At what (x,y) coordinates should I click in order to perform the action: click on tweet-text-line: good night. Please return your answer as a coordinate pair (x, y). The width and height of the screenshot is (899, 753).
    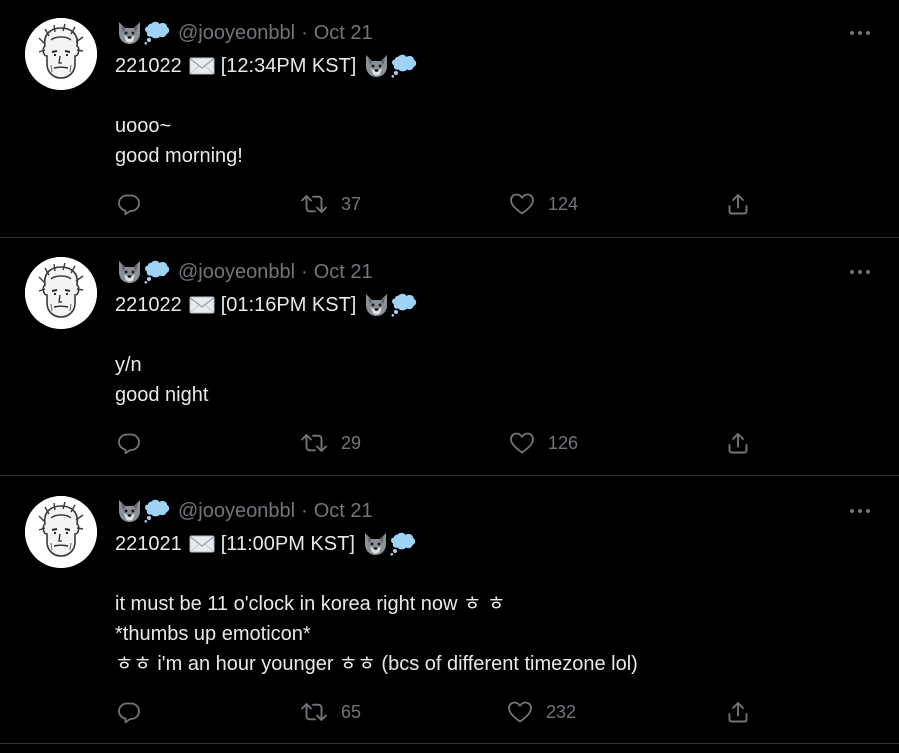
    Looking at the image, I should click on (162, 395).